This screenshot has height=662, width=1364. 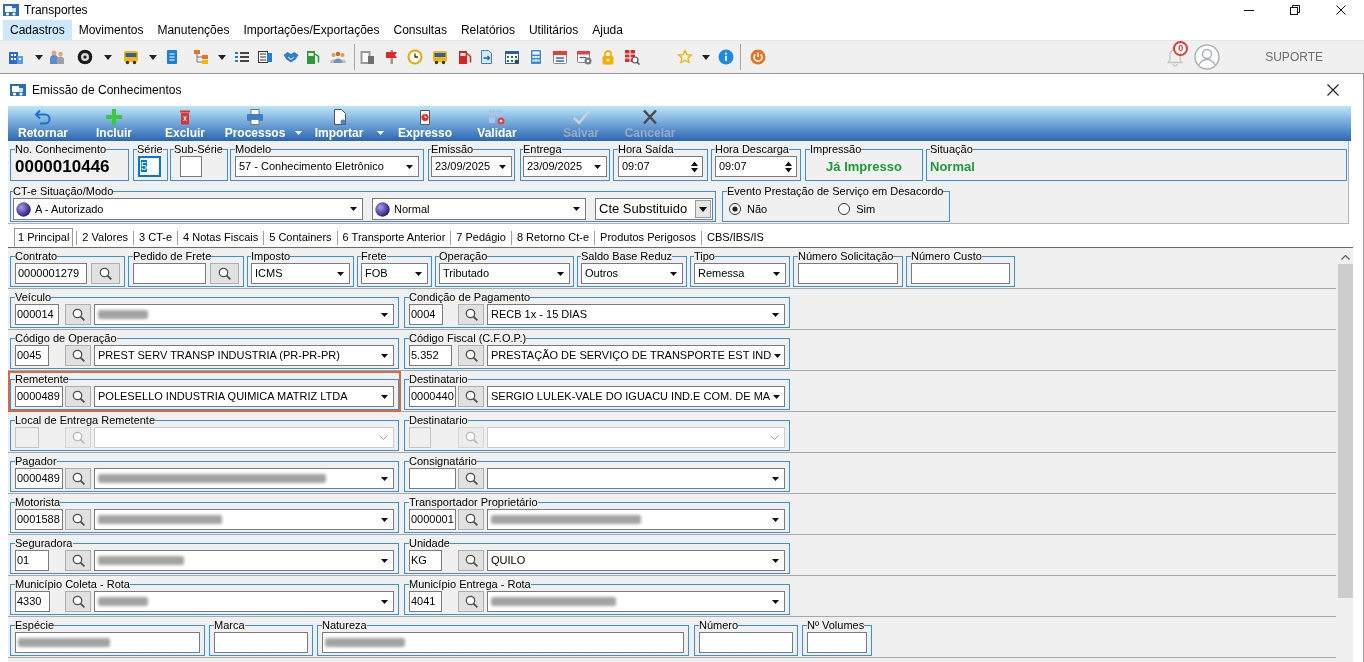 I want to click on menu-item: Cadastros, so click(x=37, y=29).